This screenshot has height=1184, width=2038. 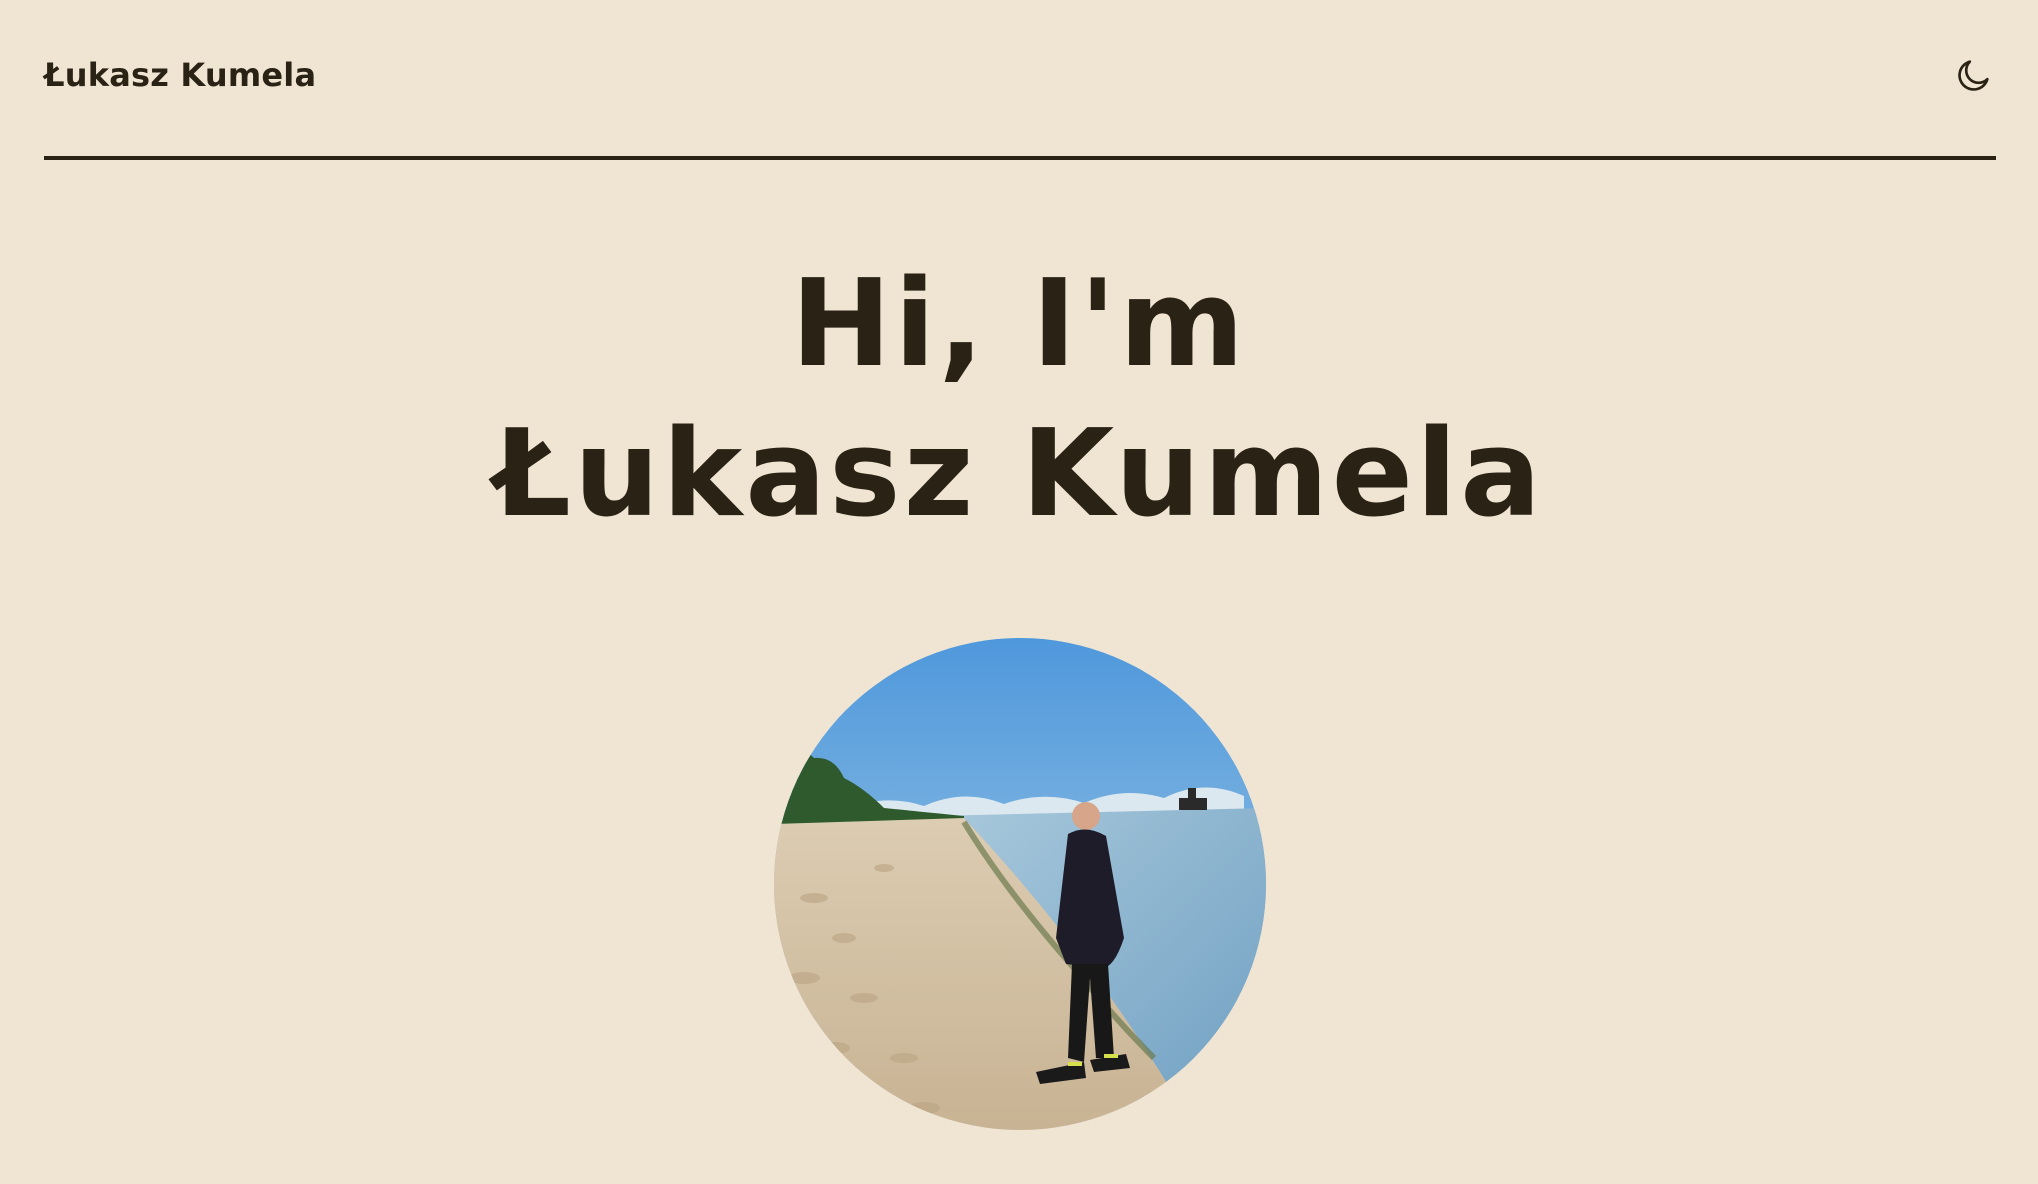 I want to click on hero-greeting: Hi, I'm, so click(x=1019, y=324).